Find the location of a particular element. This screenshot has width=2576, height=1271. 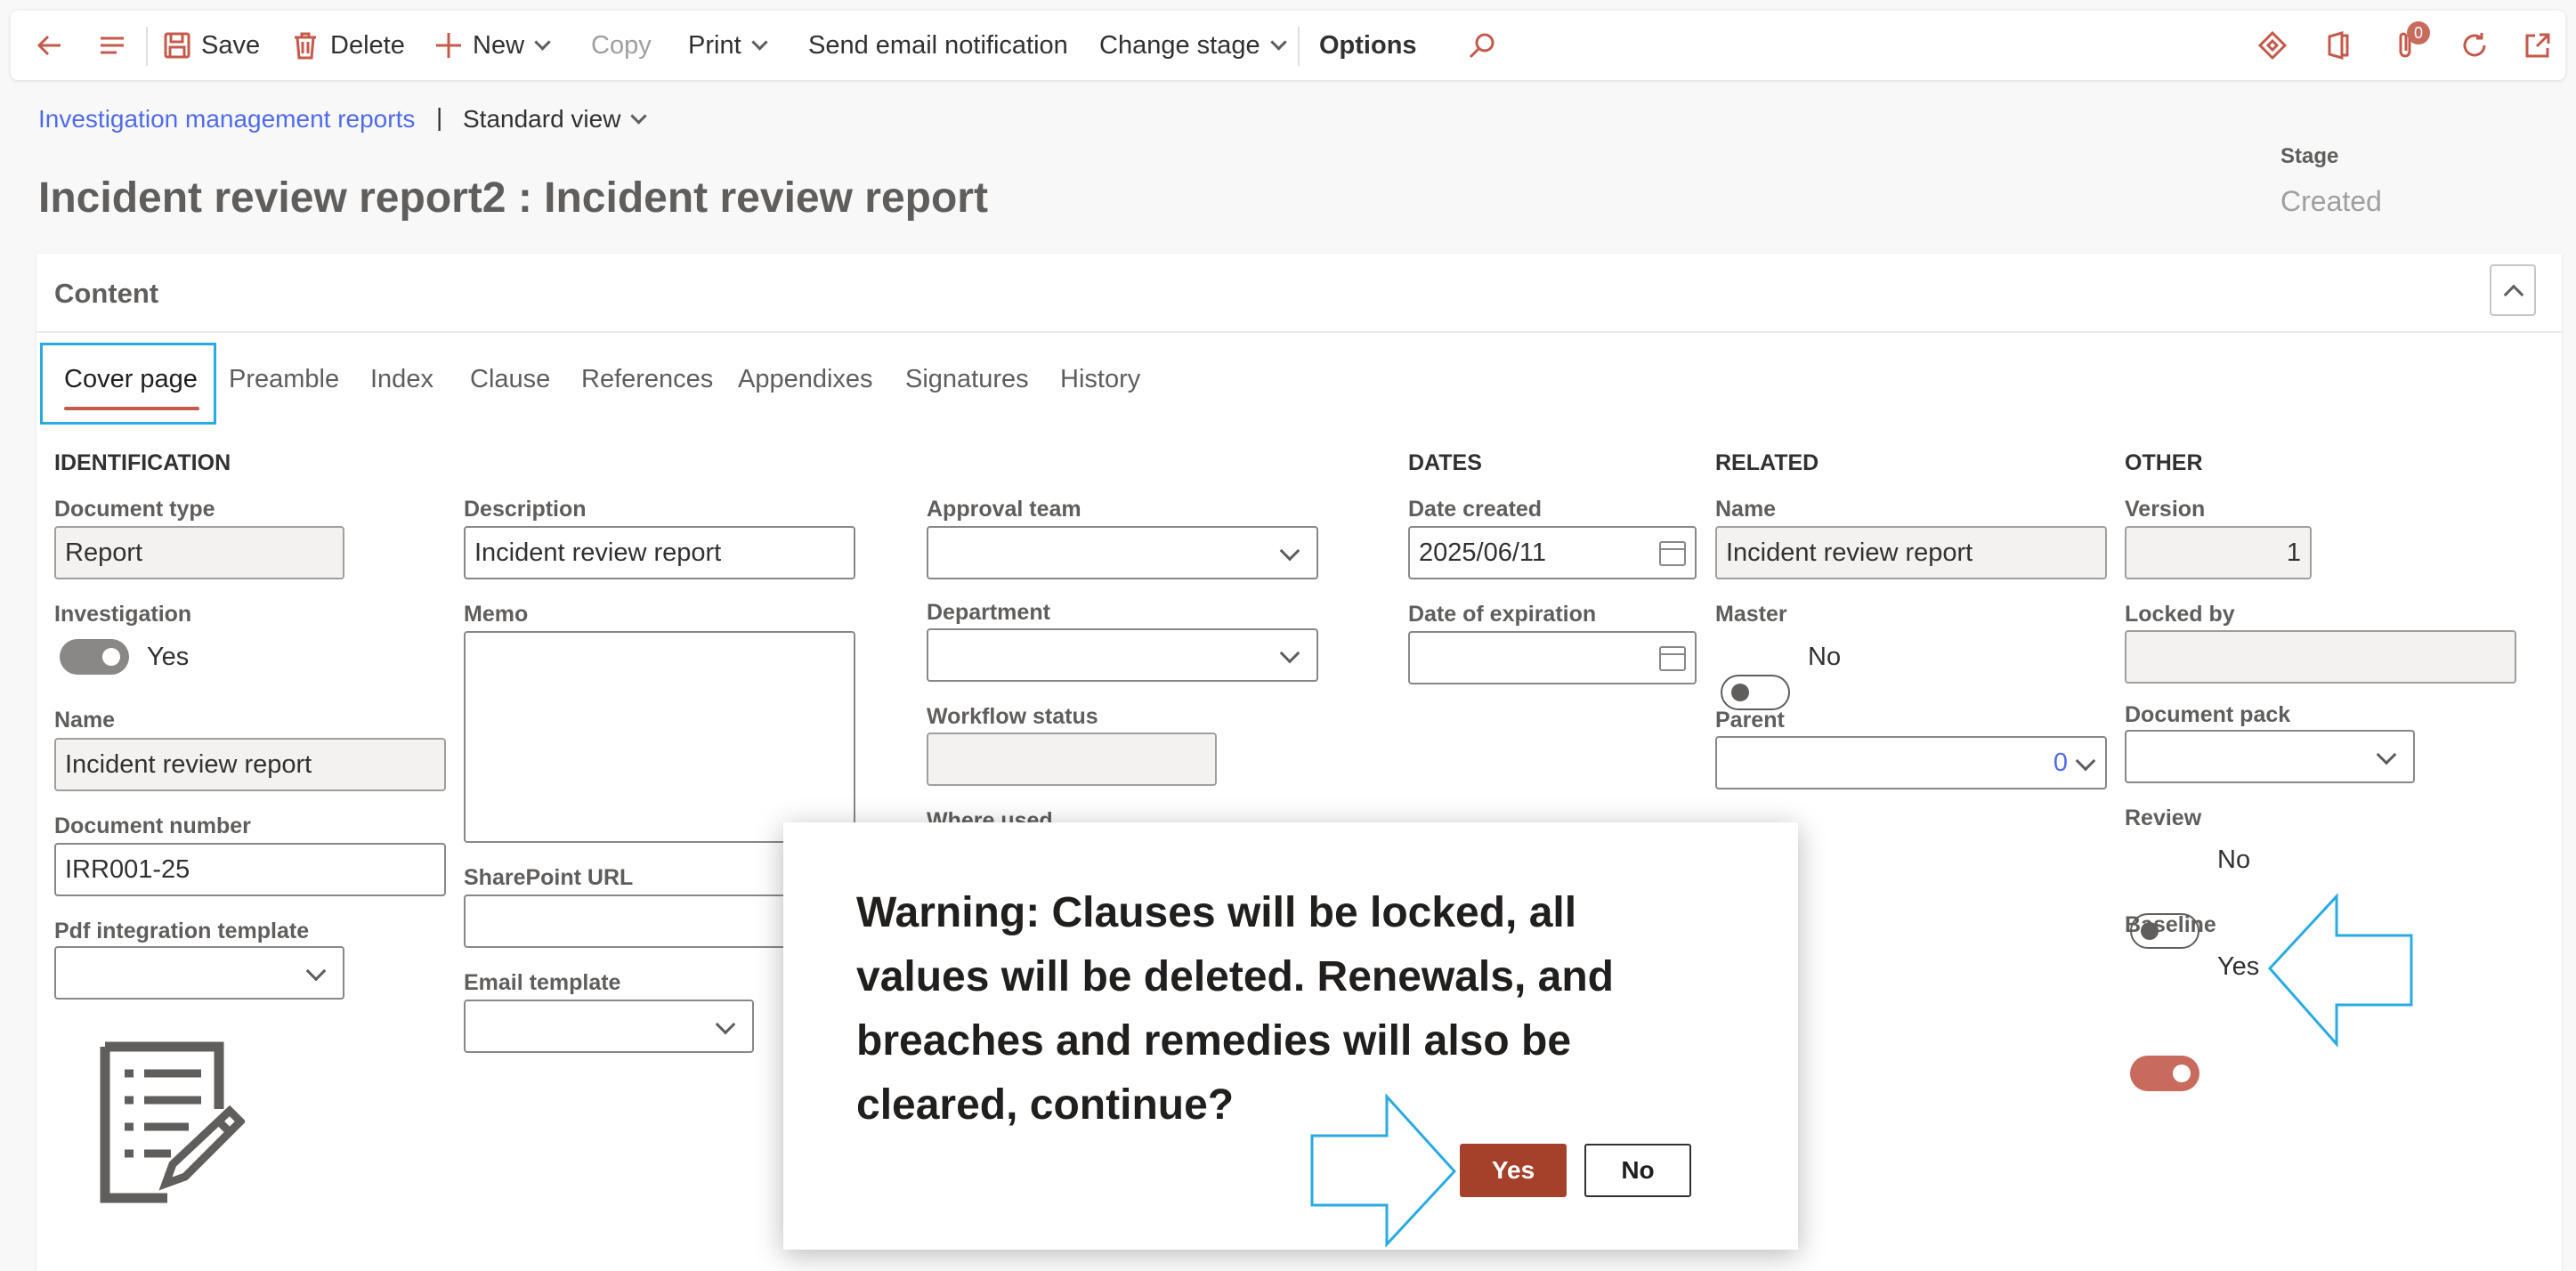

back-button is located at coordinates (50, 45).